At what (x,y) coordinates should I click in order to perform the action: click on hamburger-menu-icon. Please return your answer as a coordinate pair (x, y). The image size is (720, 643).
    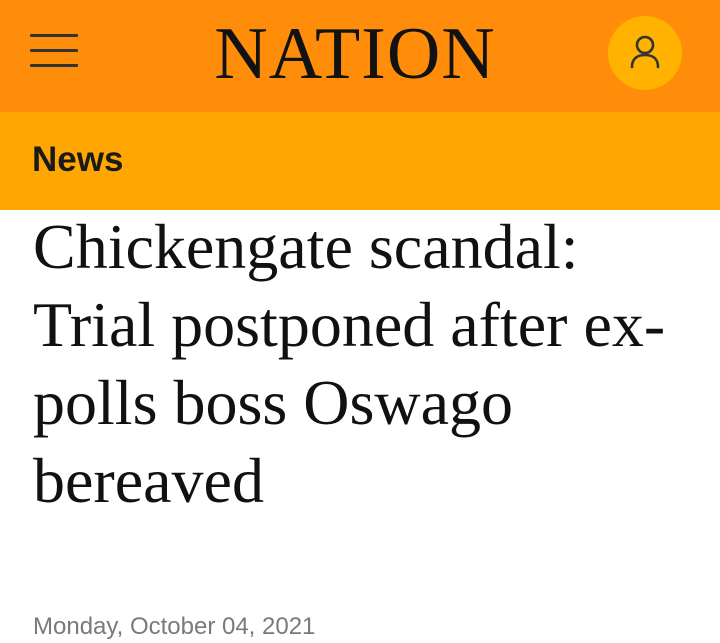
    Looking at the image, I should click on (54, 52).